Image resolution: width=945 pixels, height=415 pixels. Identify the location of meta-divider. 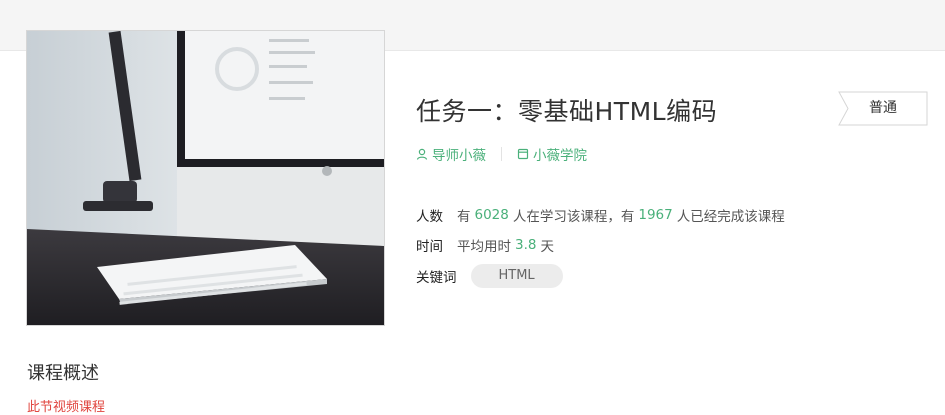
(501, 154).